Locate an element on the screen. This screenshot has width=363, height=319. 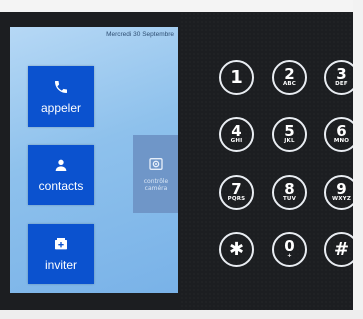
key-star: ✱ is located at coordinates (236, 249).